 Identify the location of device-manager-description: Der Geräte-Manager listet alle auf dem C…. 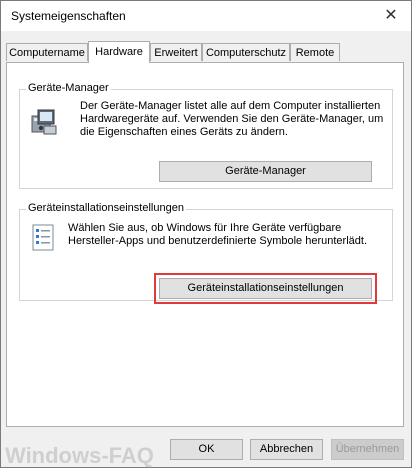
(232, 119).